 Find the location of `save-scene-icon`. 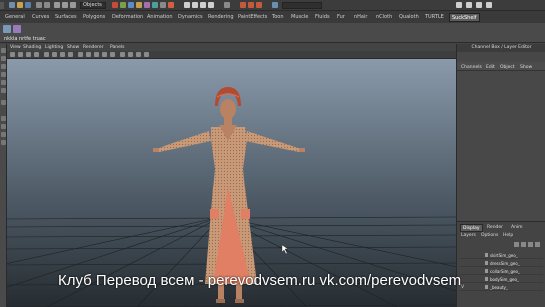

save-scene-icon is located at coordinates (28, 5).